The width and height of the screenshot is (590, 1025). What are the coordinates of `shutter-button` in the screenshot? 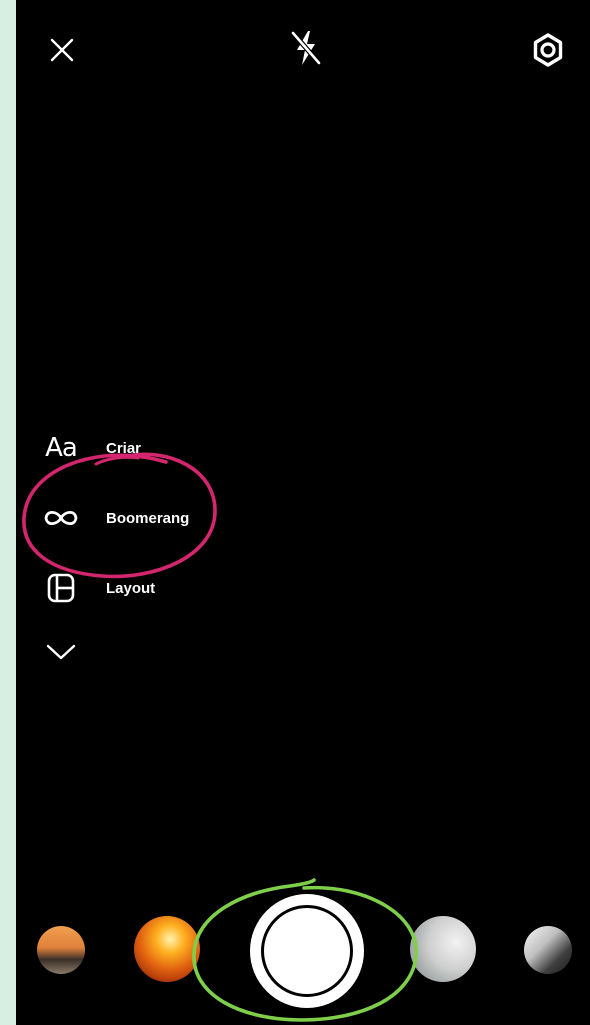 It's located at (307, 951).